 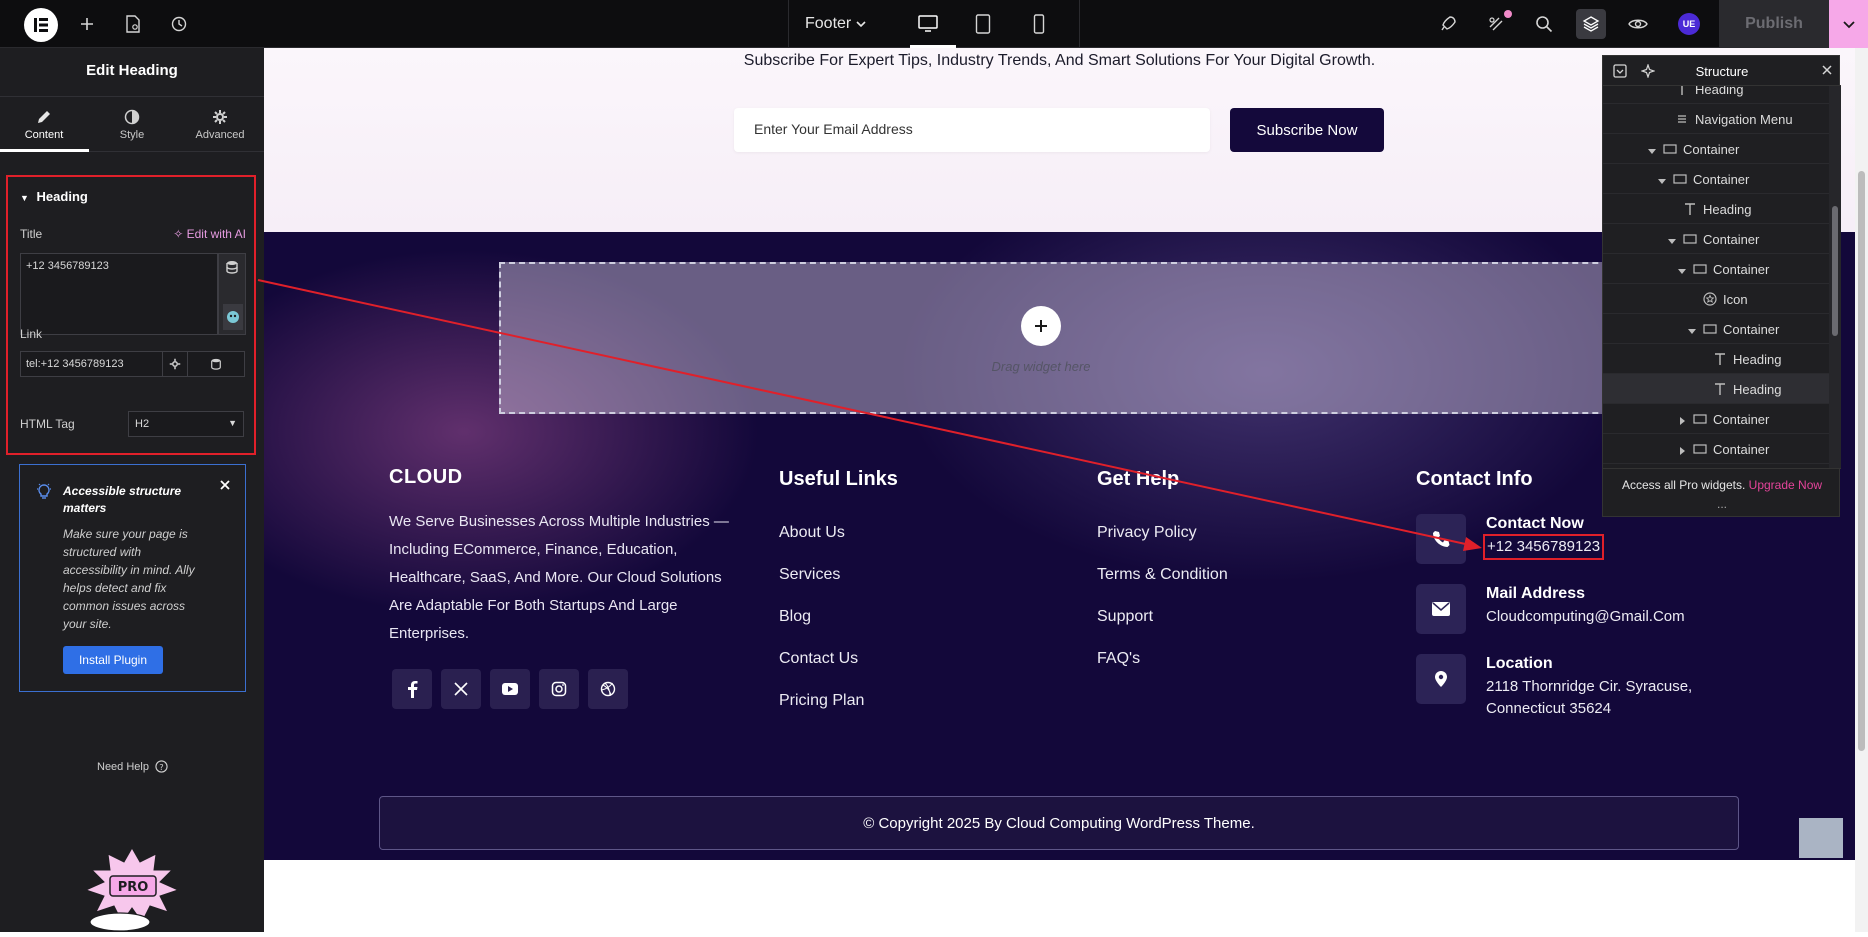 What do you see at coordinates (233, 317) in the screenshot?
I see `ai-assistant-icon` at bounding box center [233, 317].